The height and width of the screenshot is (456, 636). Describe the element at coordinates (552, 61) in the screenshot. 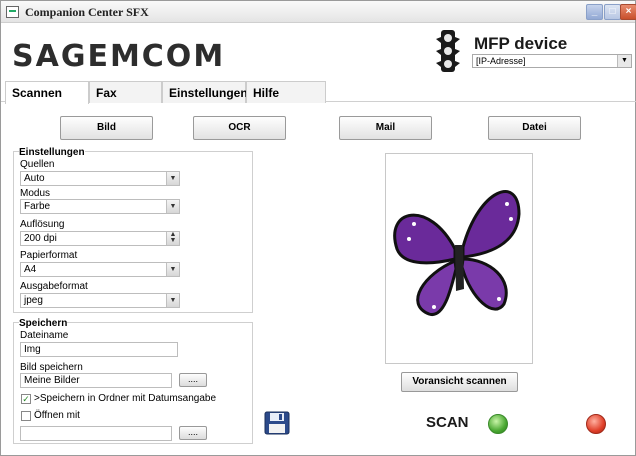

I see `device-select: [IP-Adresse] ▼` at that location.